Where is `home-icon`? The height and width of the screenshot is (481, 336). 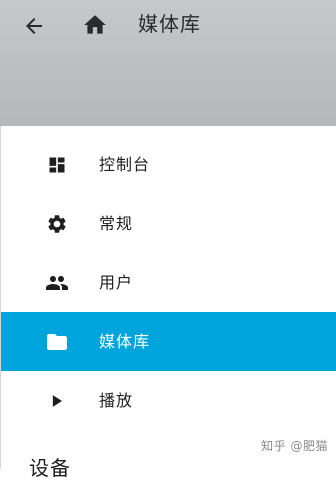
home-icon is located at coordinates (95, 24).